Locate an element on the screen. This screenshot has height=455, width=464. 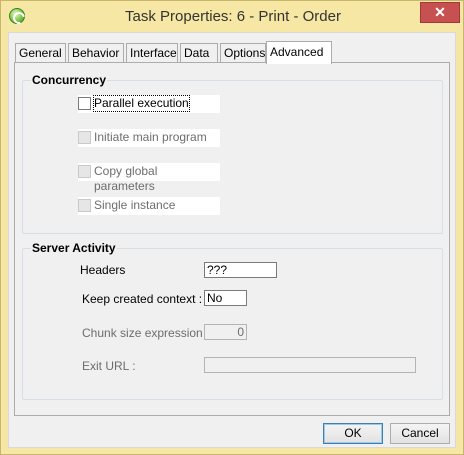
tab-general: General is located at coordinates (40, 53).